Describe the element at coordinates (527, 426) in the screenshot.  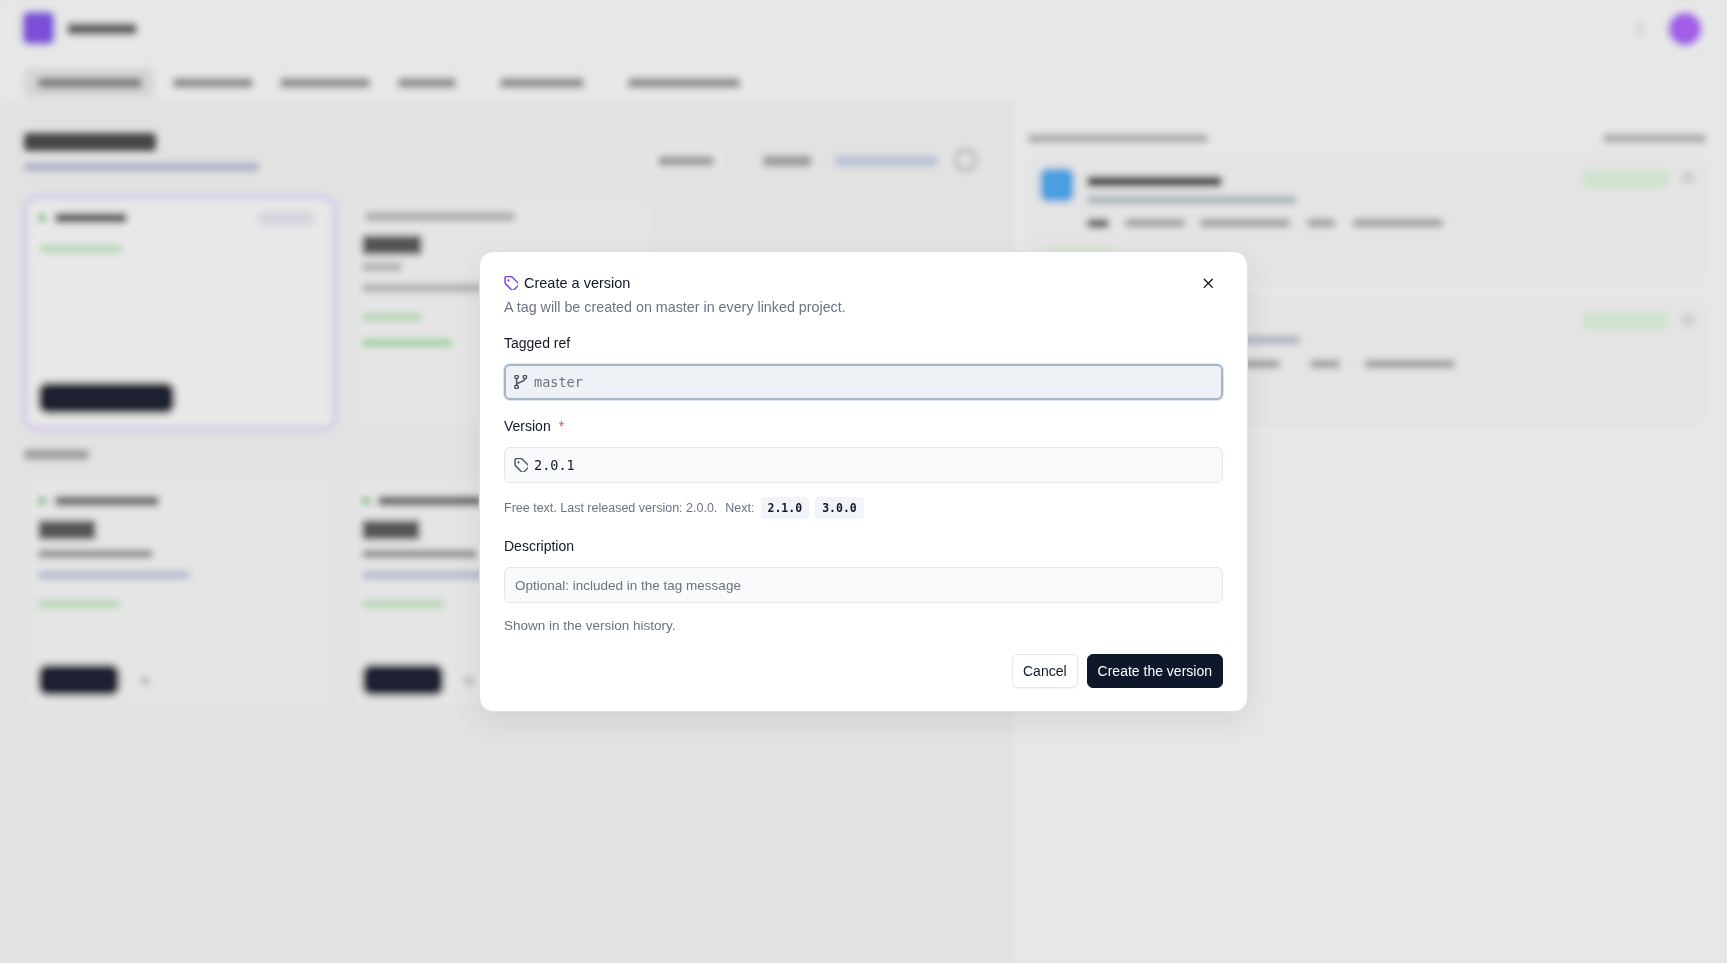
I see `field-label: Version` at that location.